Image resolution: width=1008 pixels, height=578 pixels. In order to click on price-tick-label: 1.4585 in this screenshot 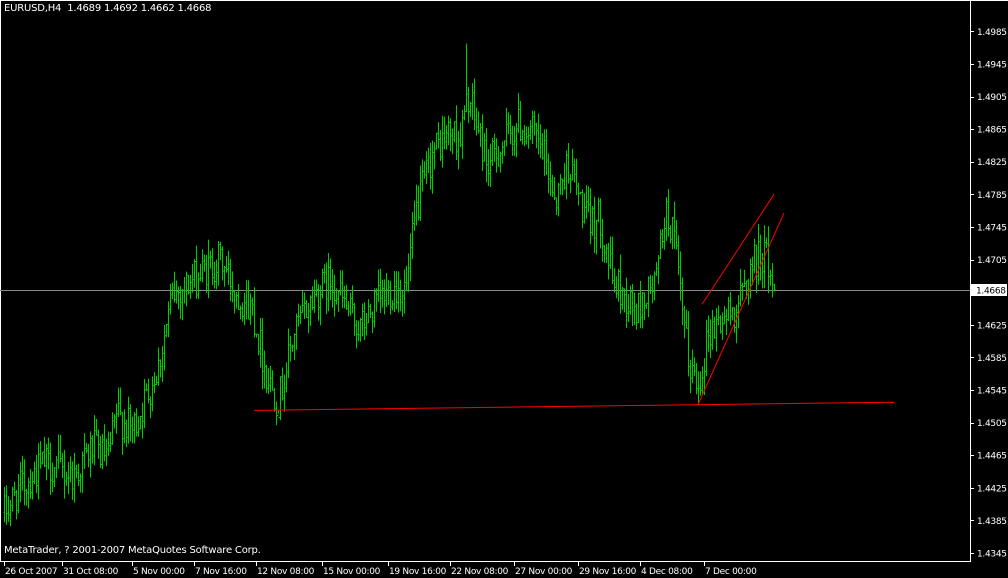, I will do `click(992, 359)`.